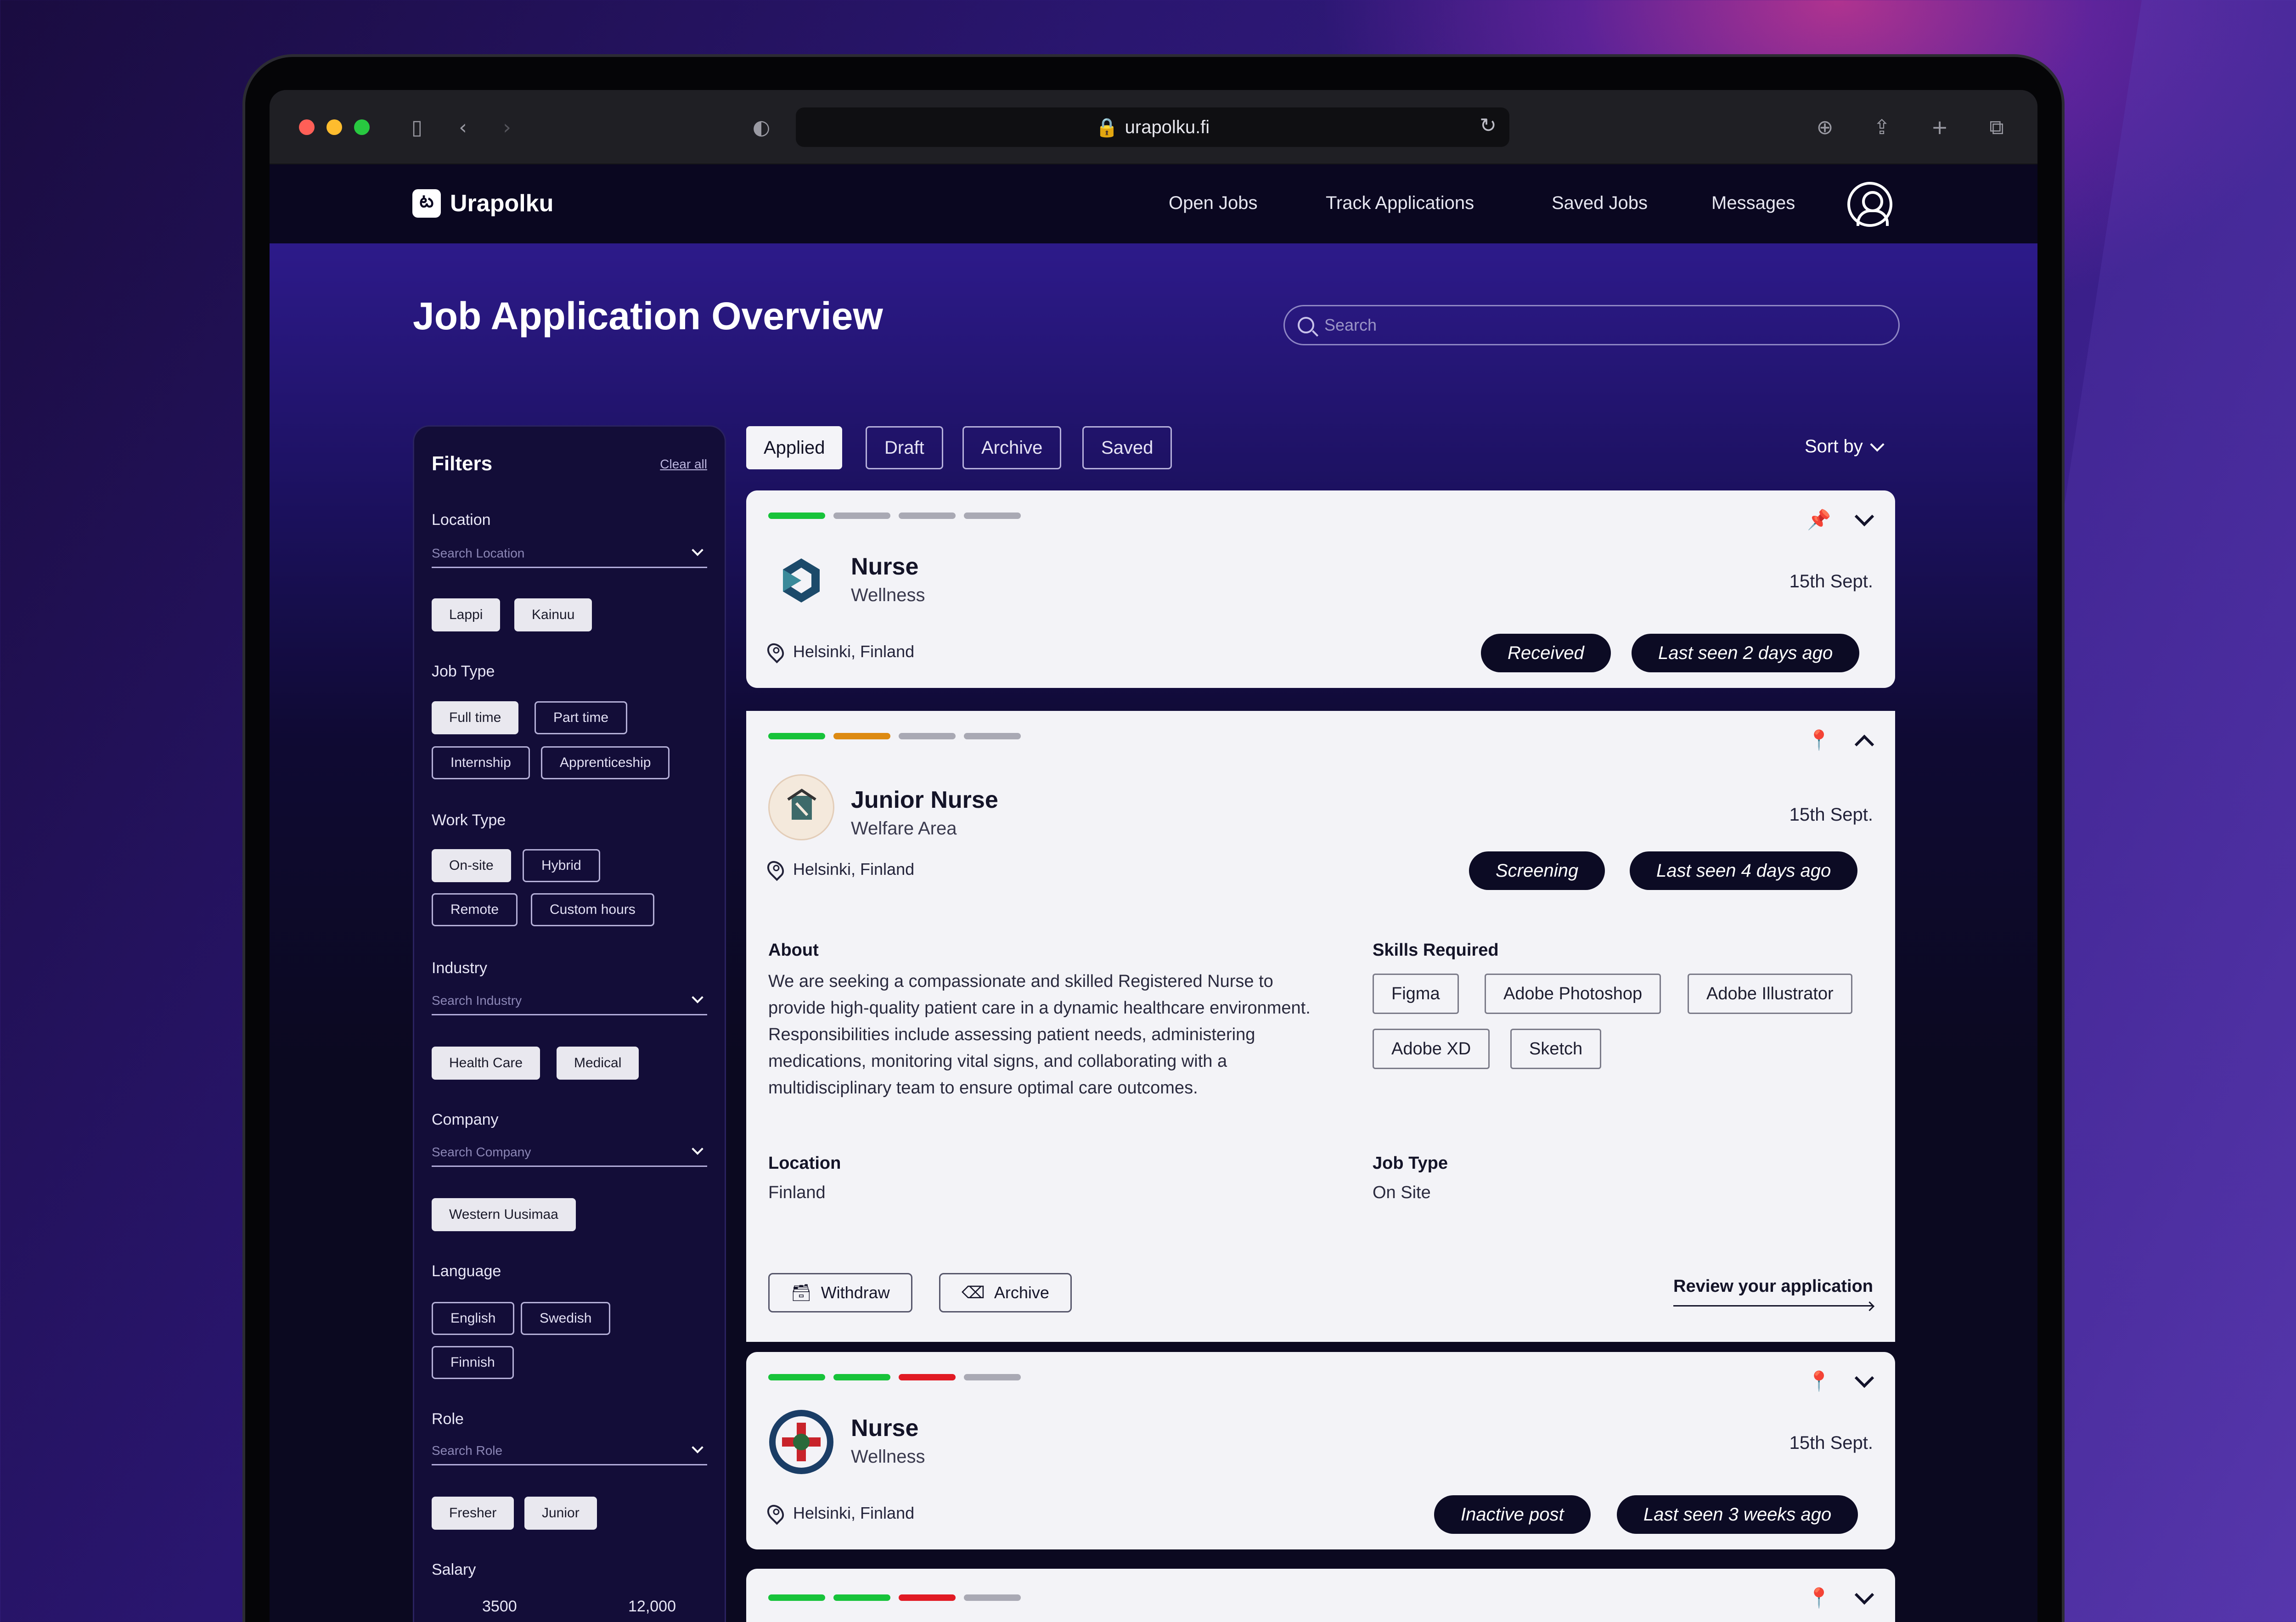 This screenshot has width=2296, height=1622. I want to click on status-badge: Received, so click(1546, 653).